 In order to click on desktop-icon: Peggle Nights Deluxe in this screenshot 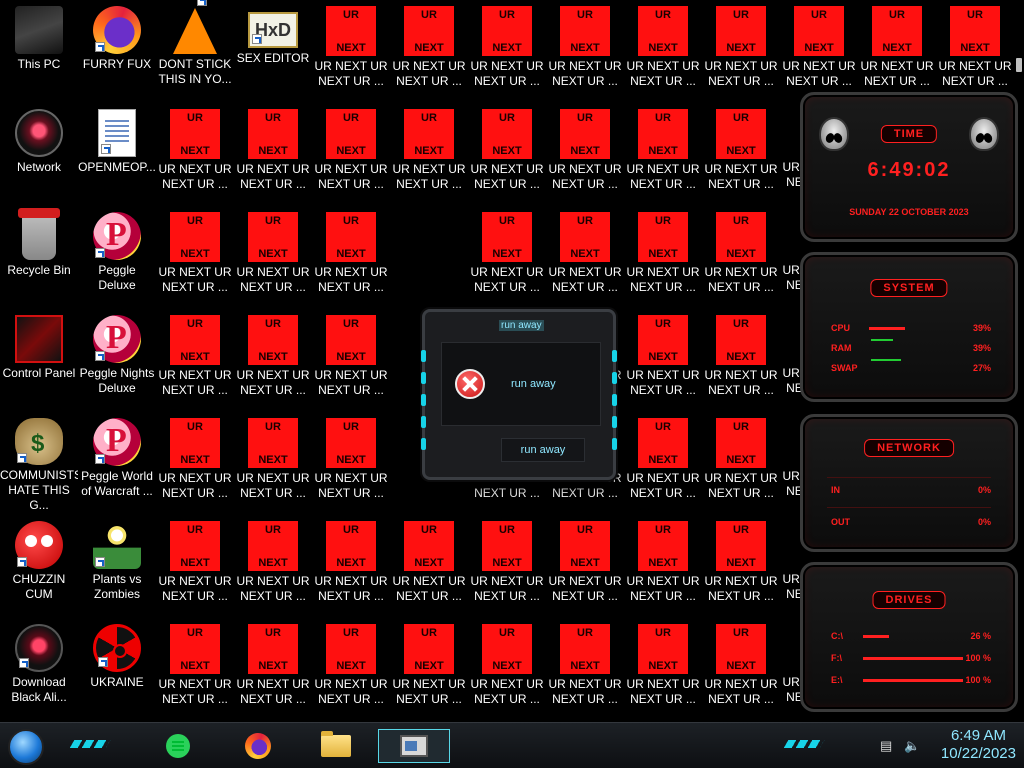, I will do `click(117, 359)`.